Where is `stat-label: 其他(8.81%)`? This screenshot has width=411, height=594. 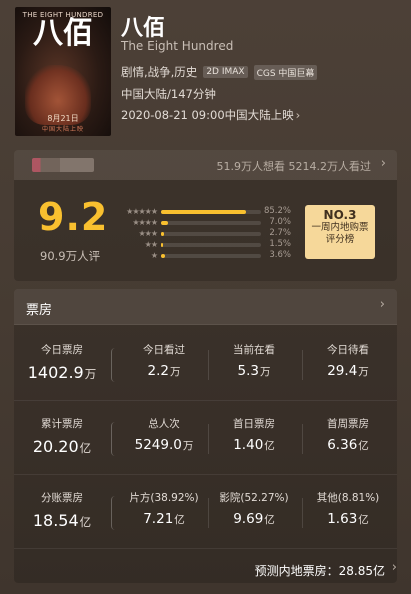 stat-label: 其他(8.81%) is located at coordinates (348, 498).